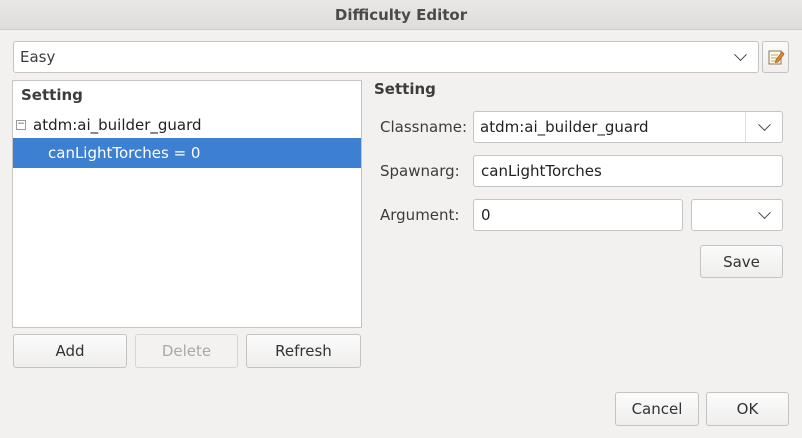 This screenshot has height=438, width=802. Describe the element at coordinates (564, 127) in the screenshot. I see `classname-value: atdm:ai_builder_guard` at that location.